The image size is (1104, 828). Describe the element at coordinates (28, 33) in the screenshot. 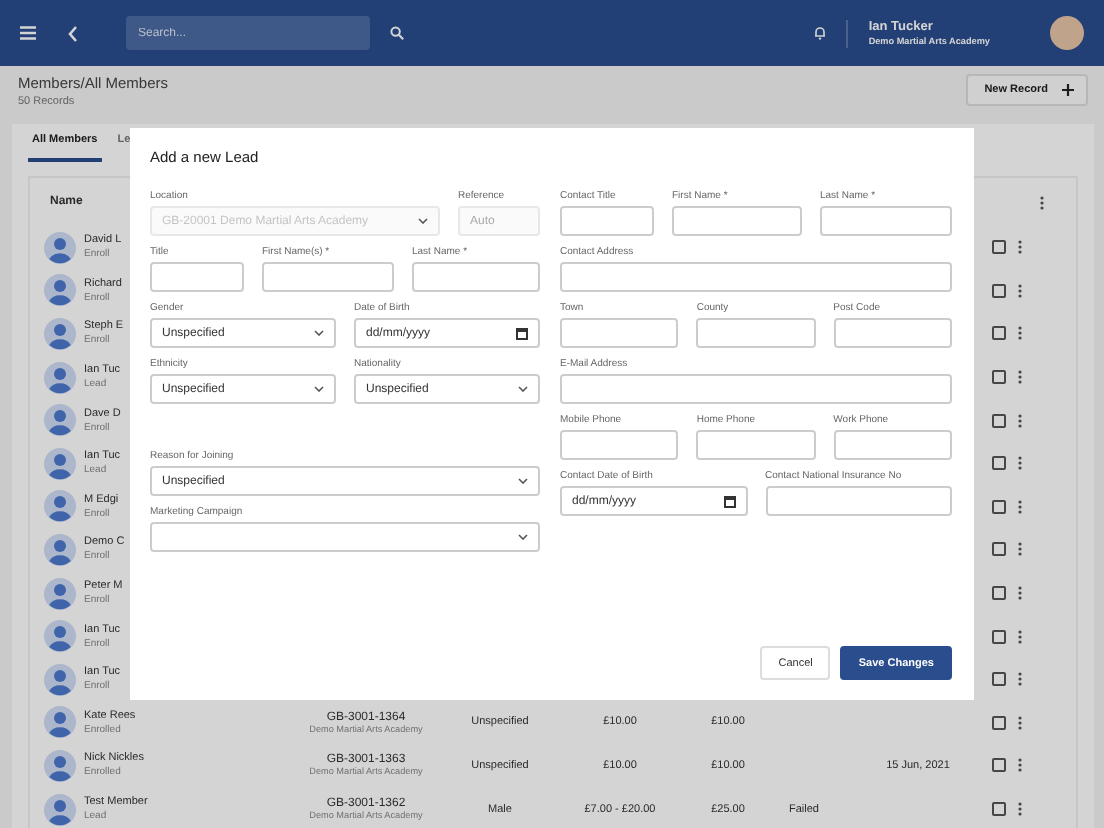

I see `menu-icon` at that location.